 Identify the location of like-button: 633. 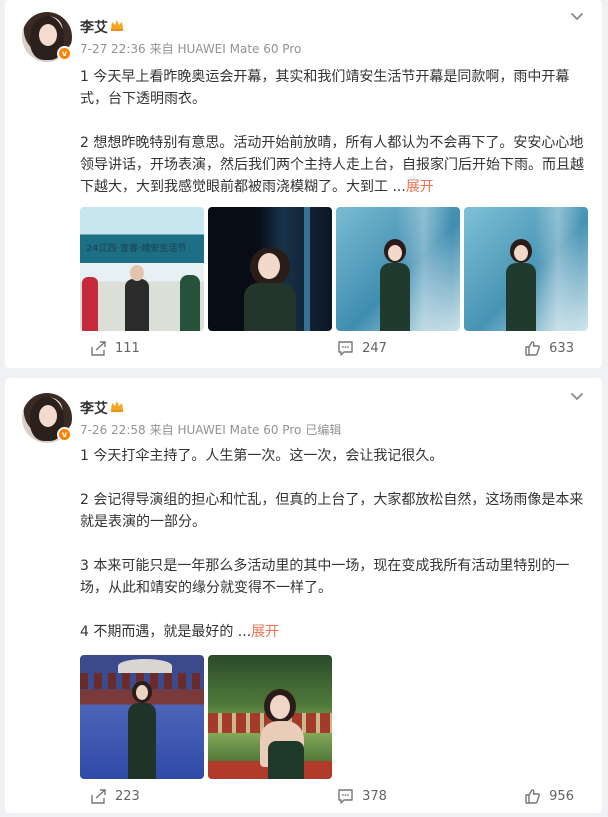
(549, 348).